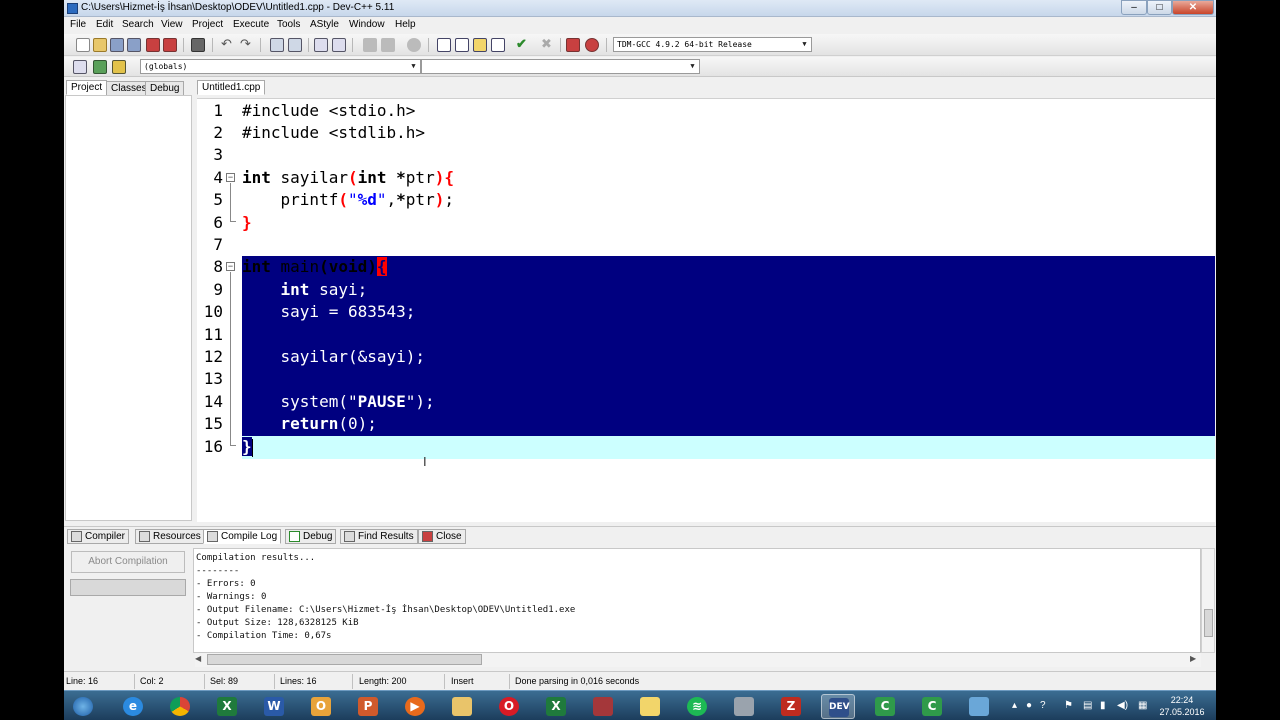  Describe the element at coordinates (180, 706) in the screenshot. I see `chrome-icon` at that location.